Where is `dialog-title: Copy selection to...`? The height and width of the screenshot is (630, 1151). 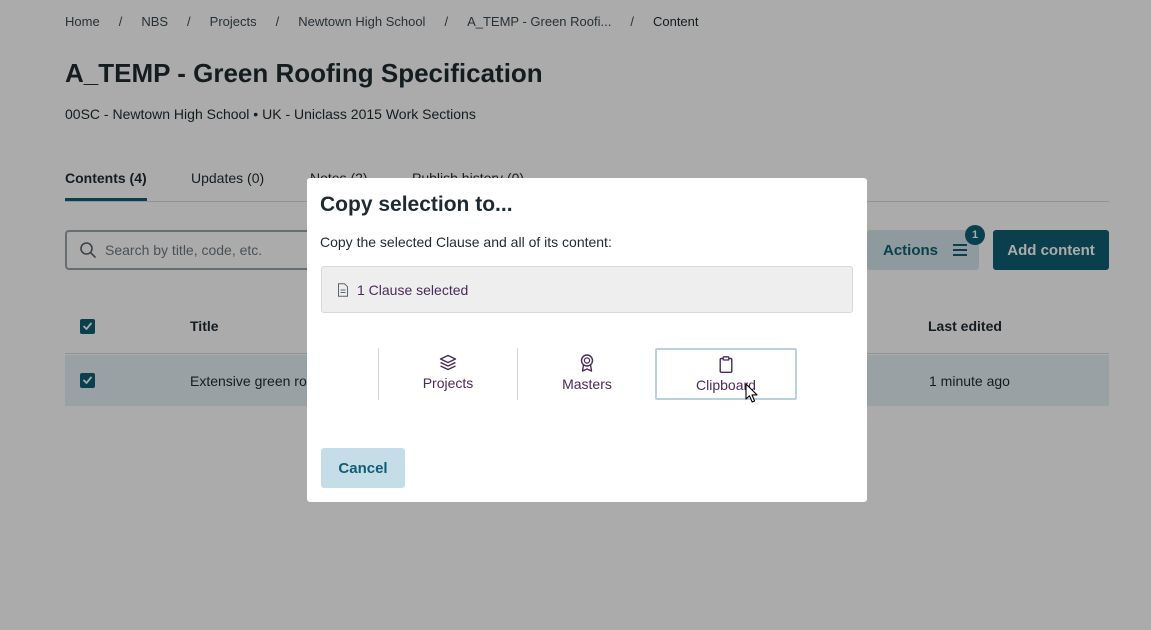
dialog-title: Copy selection to... is located at coordinates (416, 204).